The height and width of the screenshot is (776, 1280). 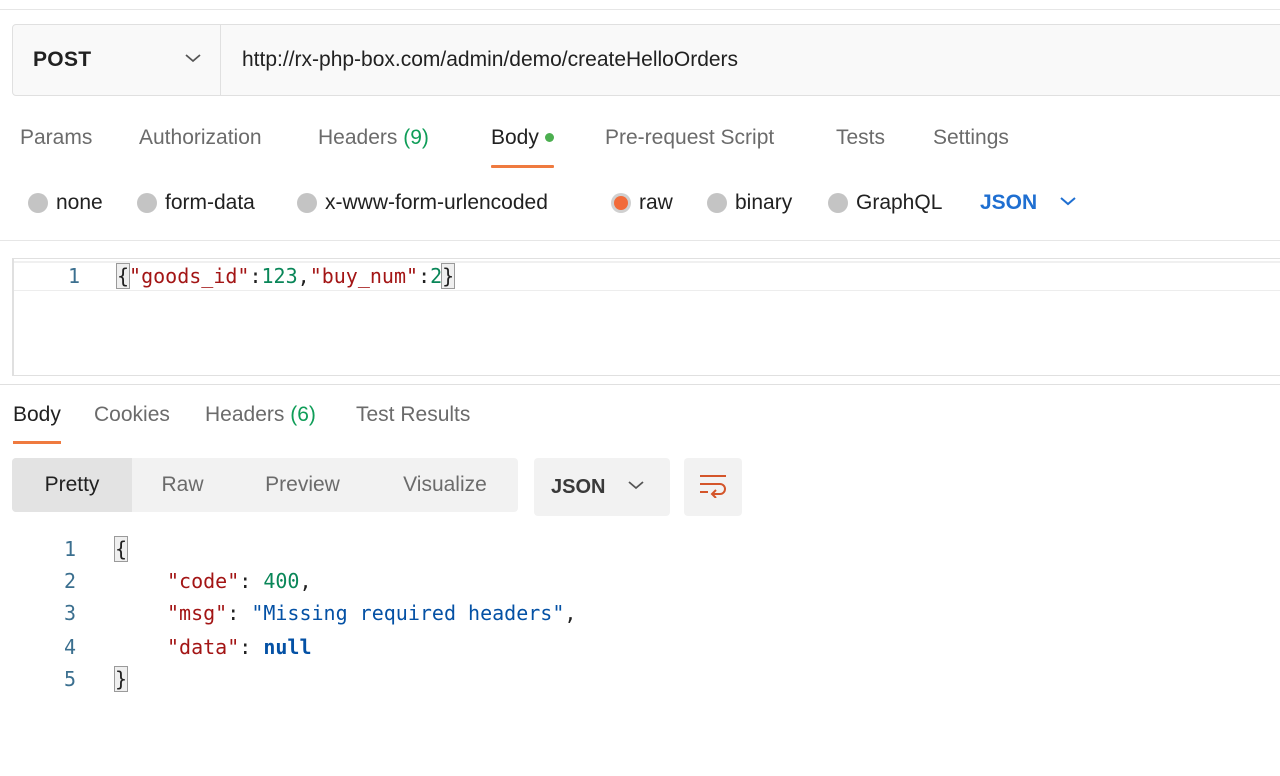 What do you see at coordinates (436, 276) in the screenshot?
I see `json-number: 2` at bounding box center [436, 276].